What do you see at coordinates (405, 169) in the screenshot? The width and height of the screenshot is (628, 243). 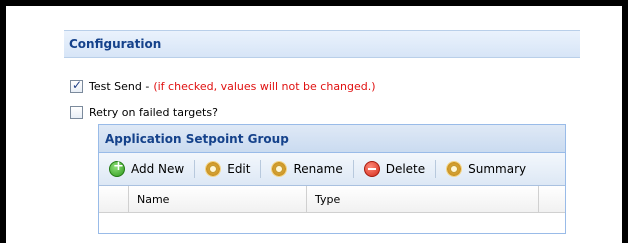 I see `delete-label: Delete` at bounding box center [405, 169].